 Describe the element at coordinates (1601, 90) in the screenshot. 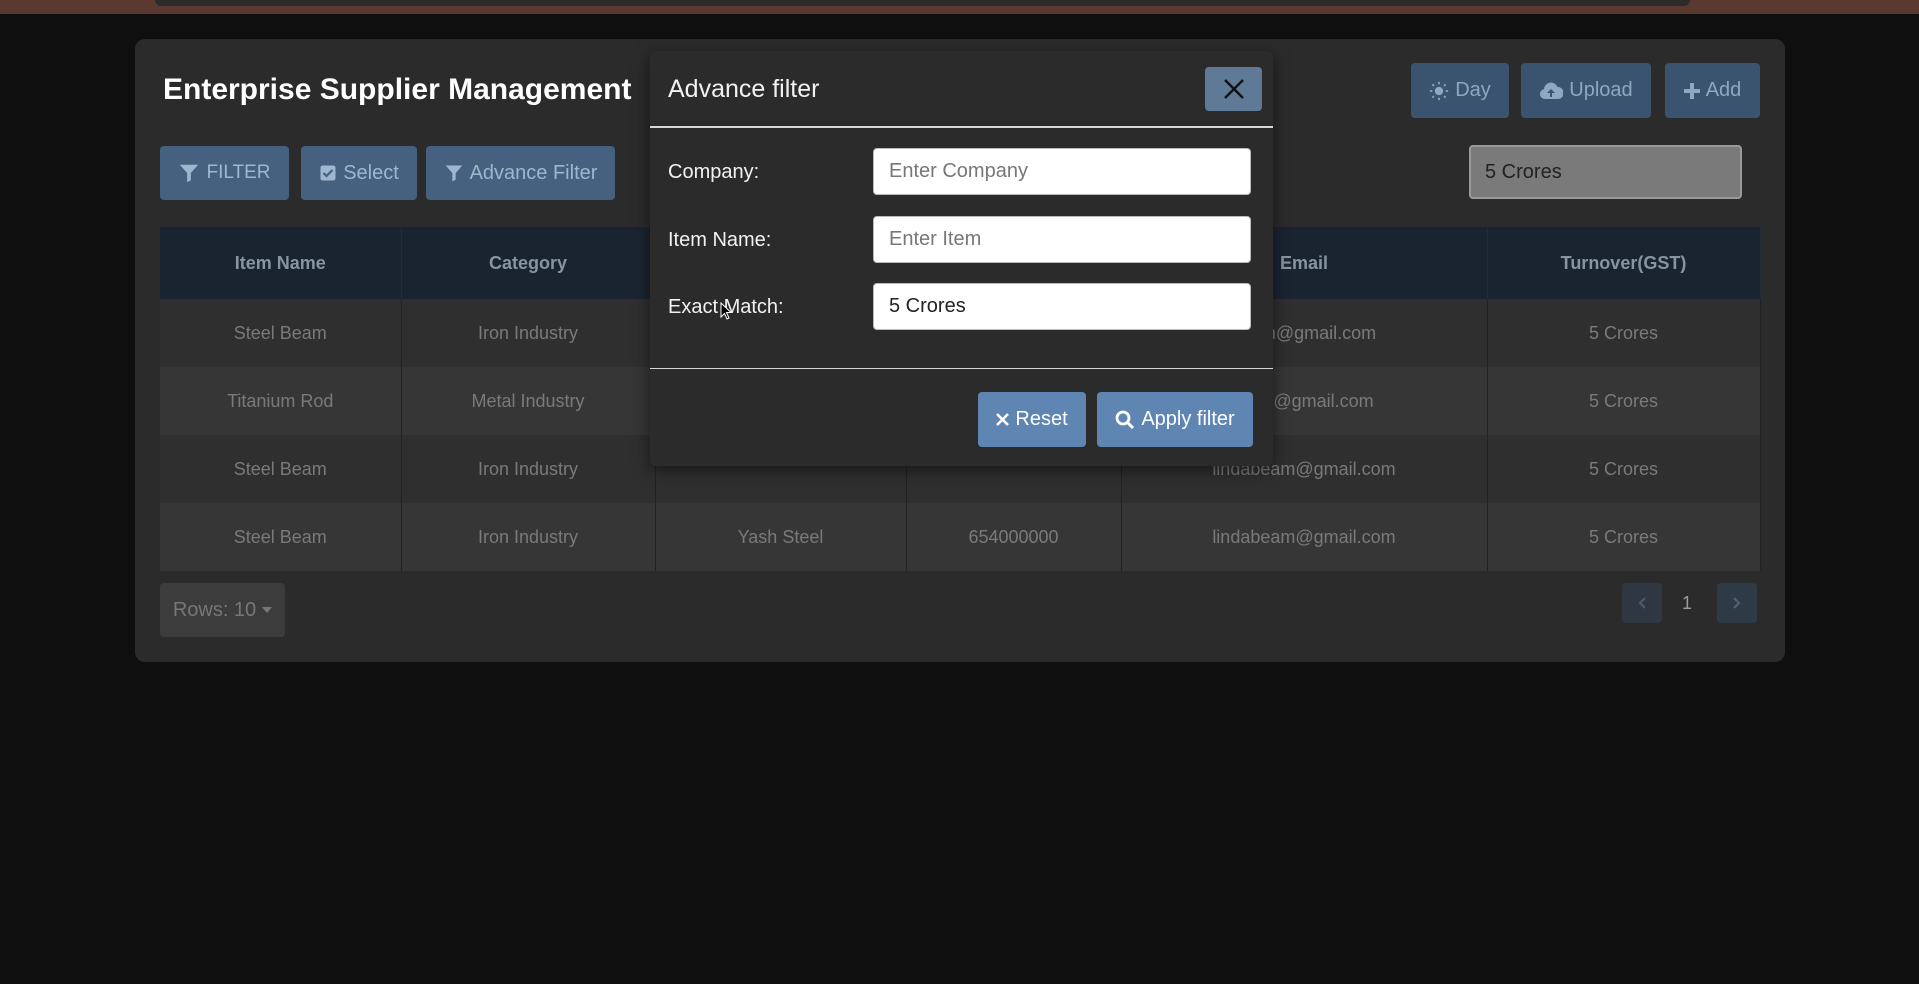

I see `upload-button-label: Upload` at that location.